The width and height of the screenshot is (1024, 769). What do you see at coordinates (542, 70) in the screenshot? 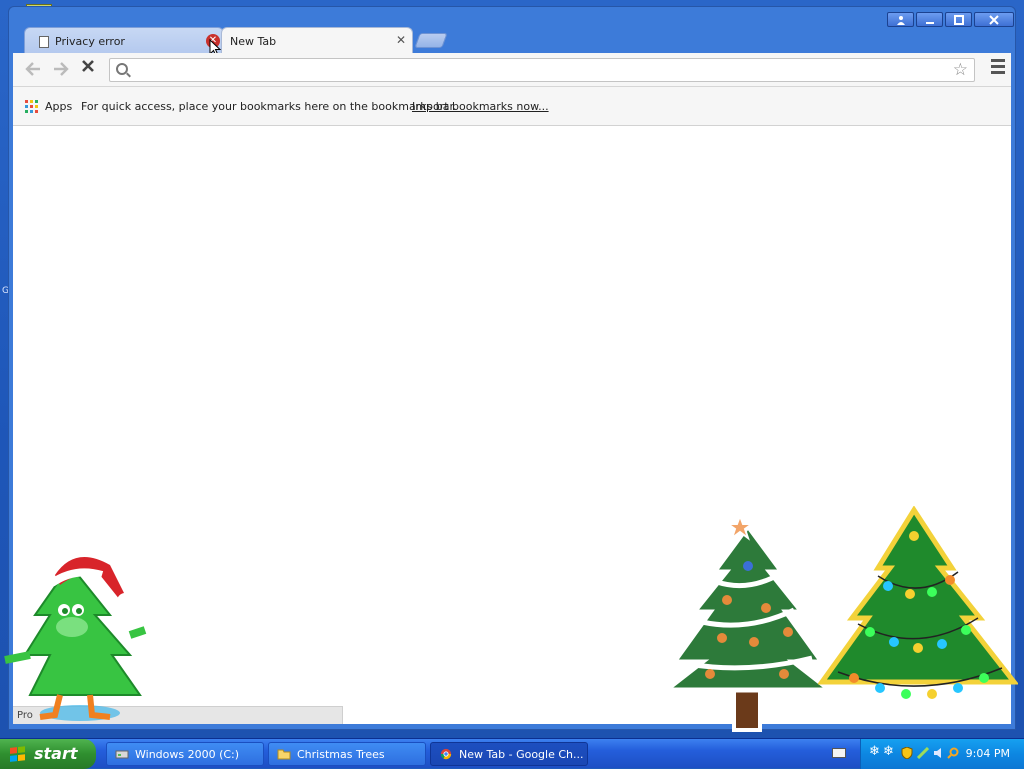
I see `omnibox-input: ☆` at bounding box center [542, 70].